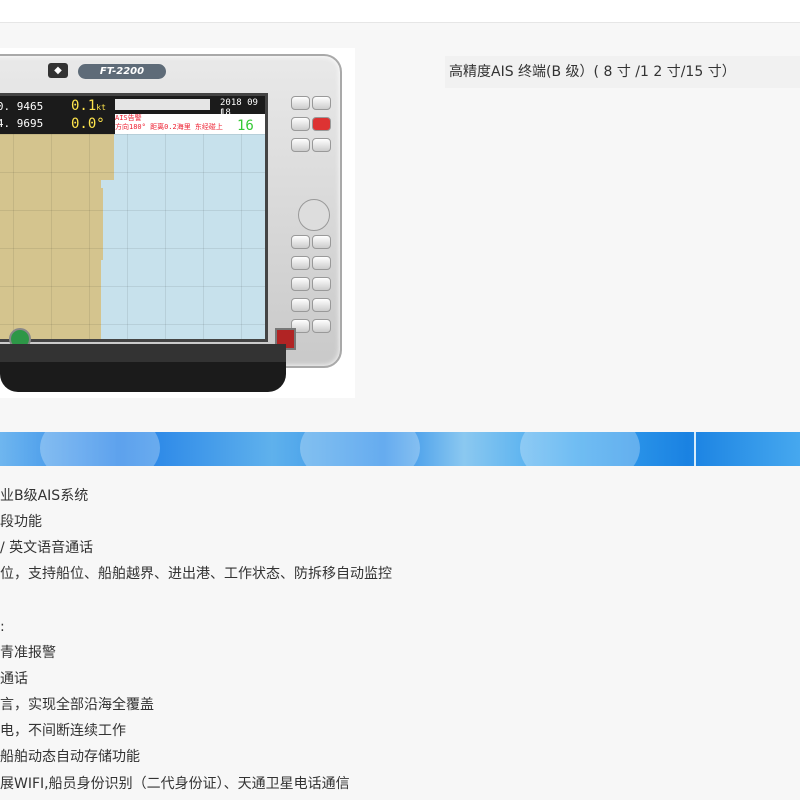  What do you see at coordinates (44, 496) in the screenshot?
I see `feature-item: 业B级AIS系统` at bounding box center [44, 496].